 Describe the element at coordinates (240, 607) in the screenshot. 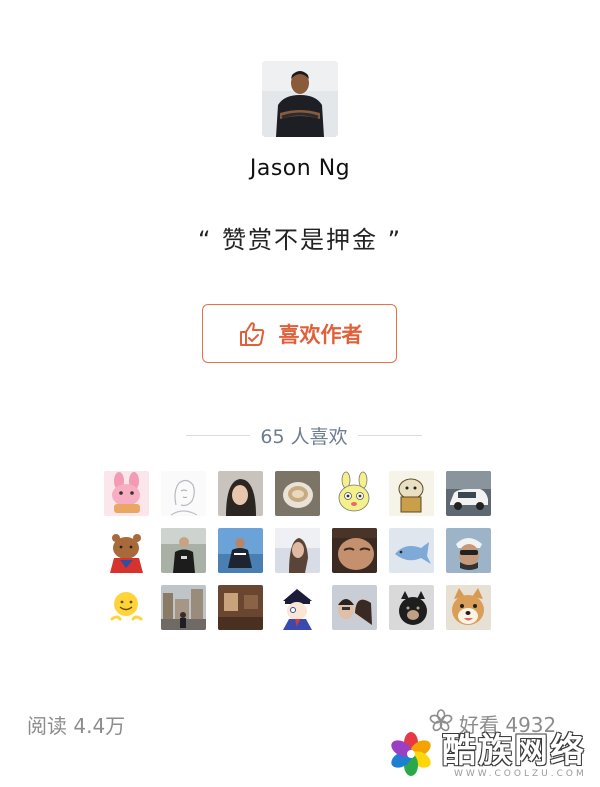

I see `liker-avatar-brown-room` at that location.